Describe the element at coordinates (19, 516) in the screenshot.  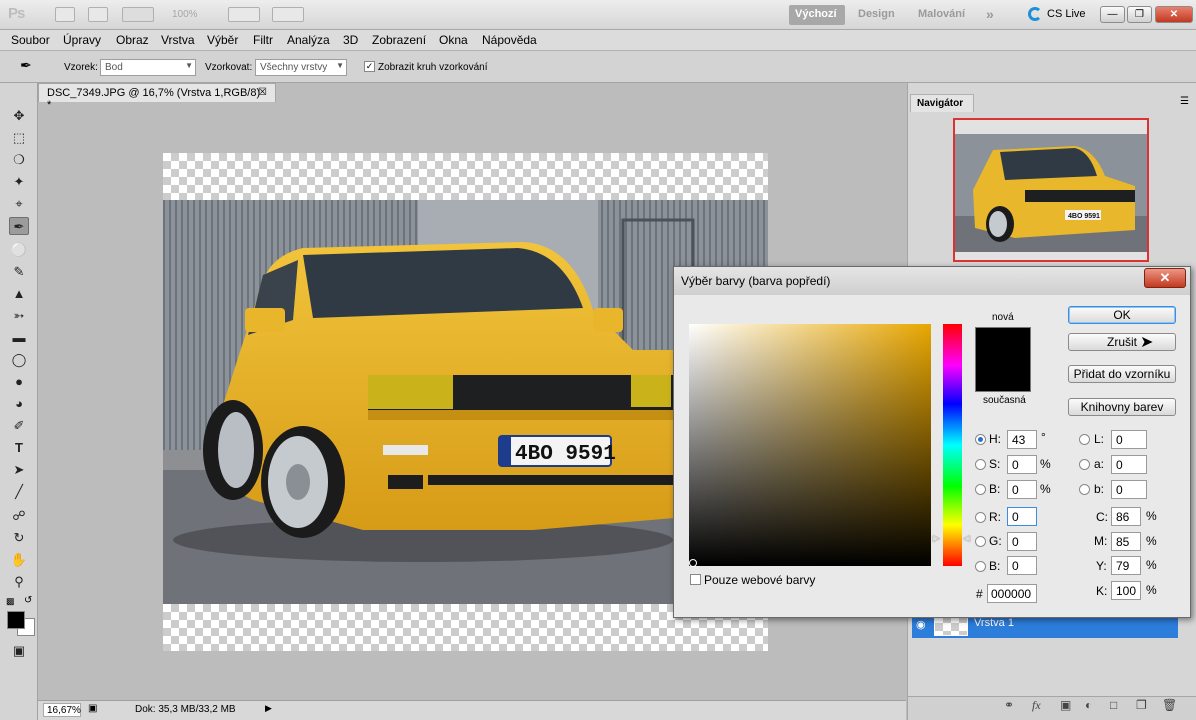
I see `3d-rotate-tool-icon: ☍` at that location.